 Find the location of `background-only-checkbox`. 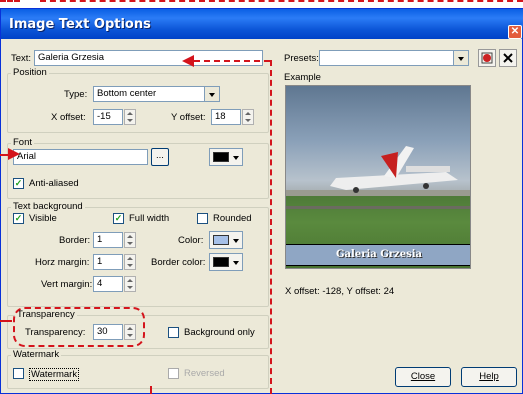

background-only-checkbox is located at coordinates (173, 332).